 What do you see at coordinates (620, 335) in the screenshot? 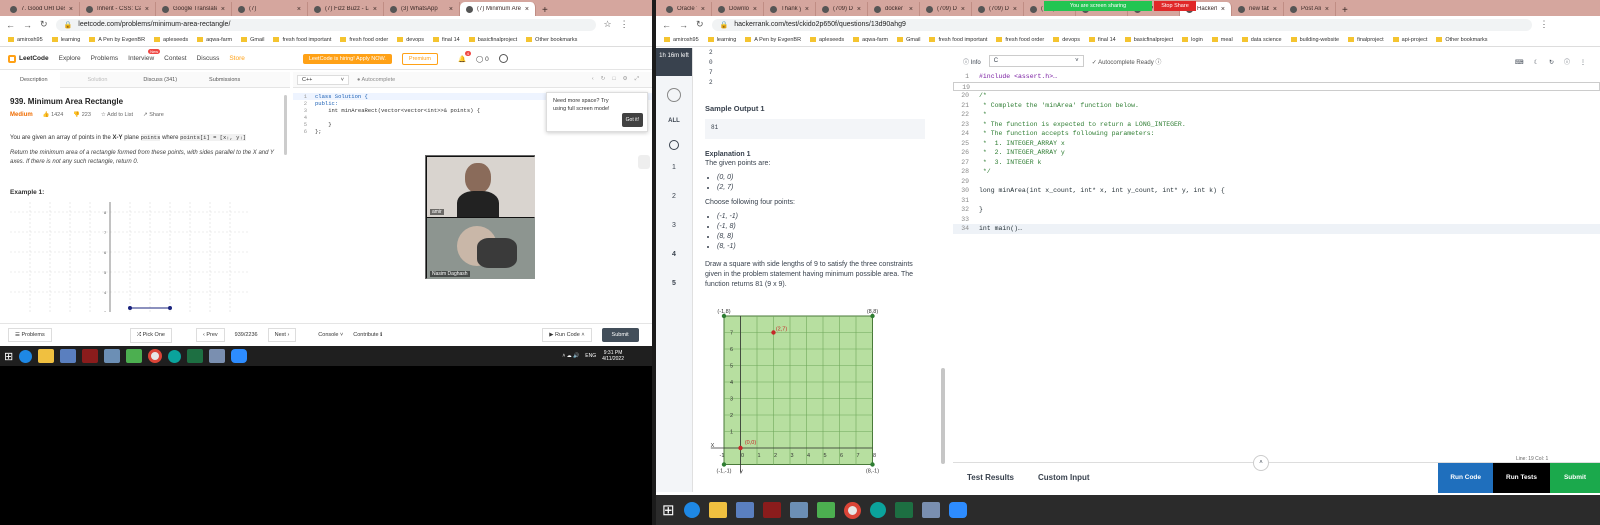
I see `submit-button: Submit` at bounding box center [620, 335].